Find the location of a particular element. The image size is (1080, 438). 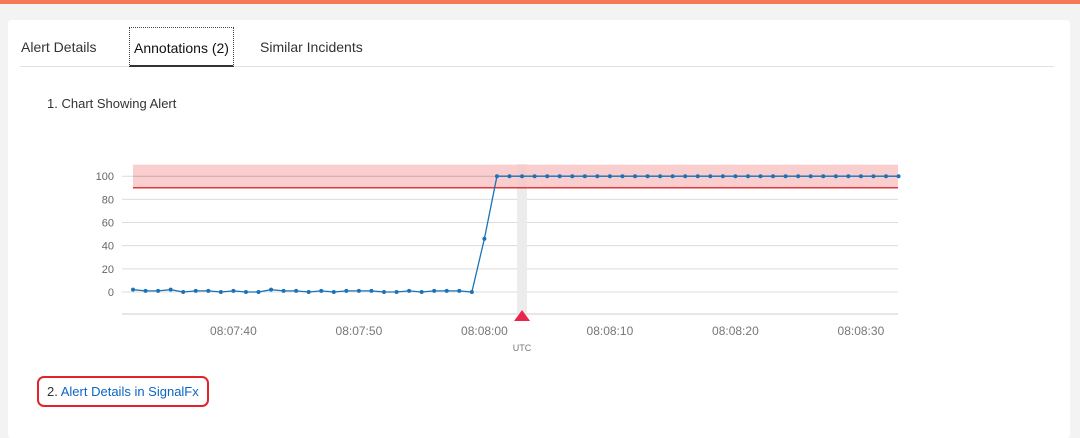

alert-marker-layer is located at coordinates (522, 315).